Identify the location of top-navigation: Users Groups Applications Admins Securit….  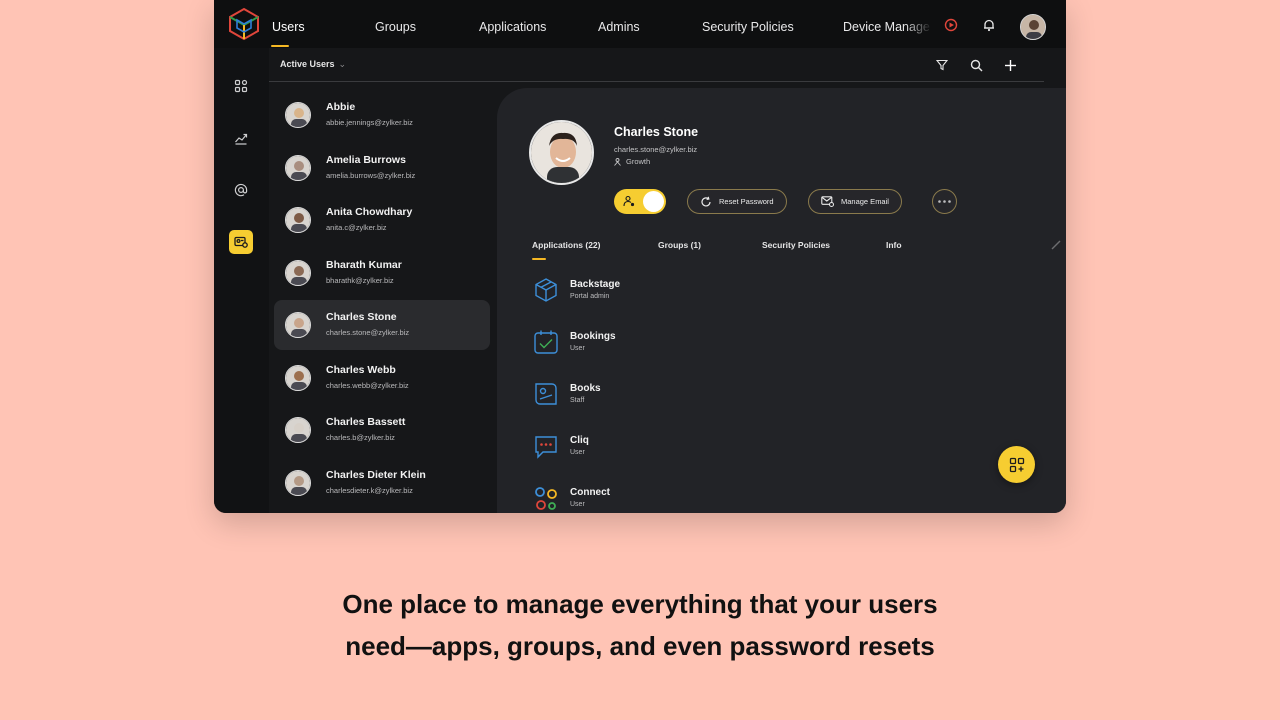
(640, 24).